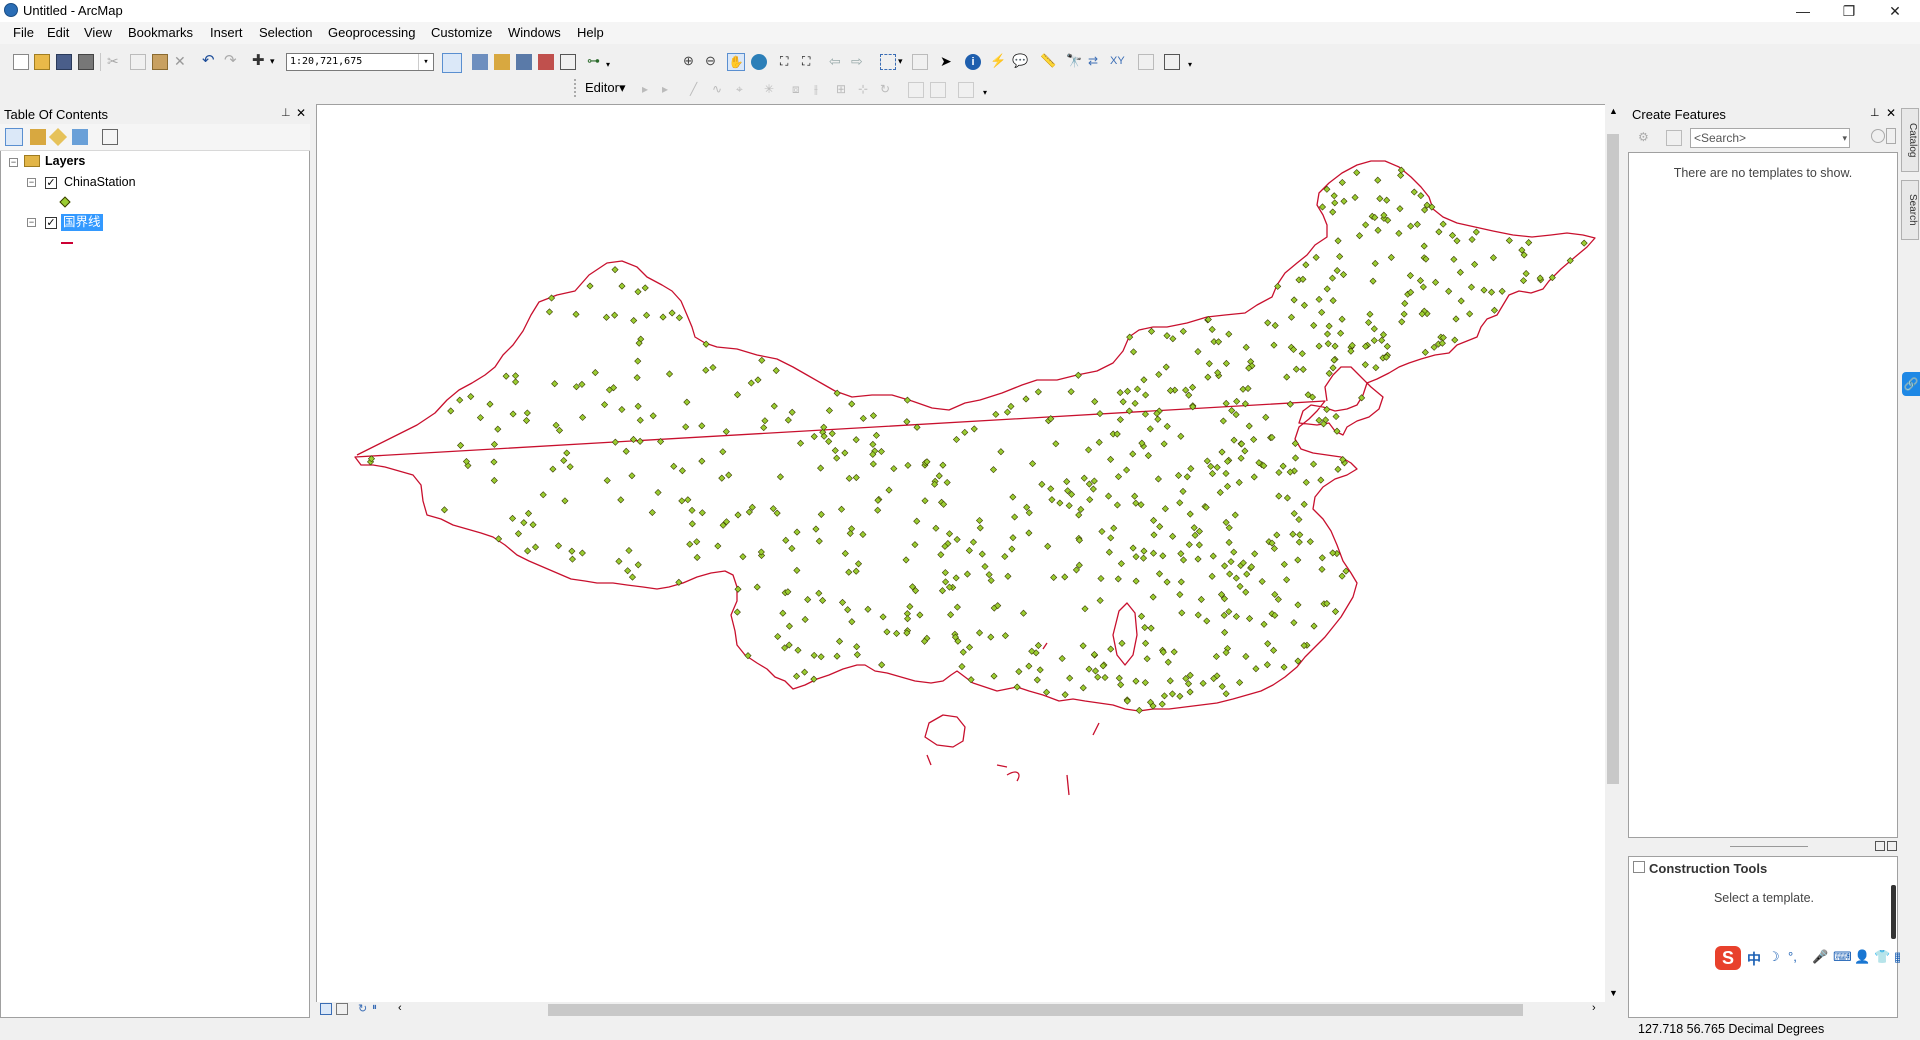  I want to click on menu-selection: Selection, so click(285, 32).